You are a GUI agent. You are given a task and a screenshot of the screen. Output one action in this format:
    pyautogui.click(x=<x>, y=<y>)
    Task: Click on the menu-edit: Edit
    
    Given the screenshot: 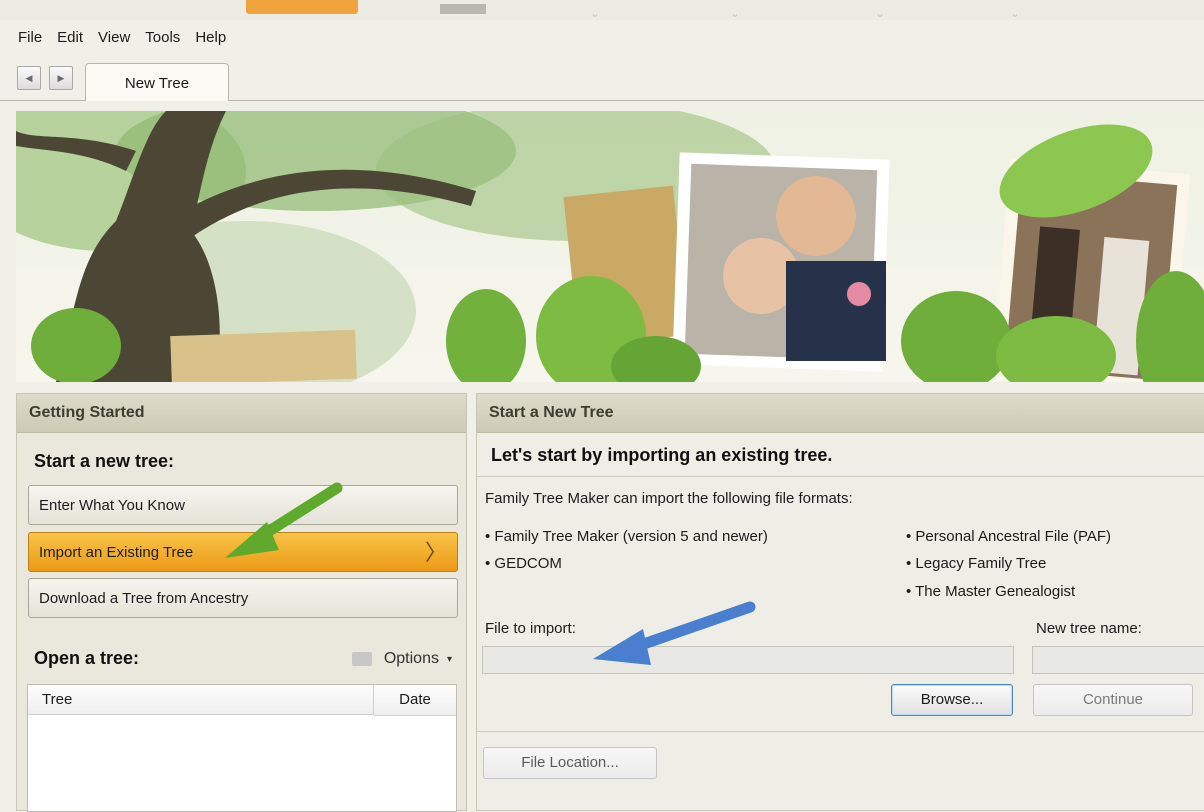 What is the action you would take?
    pyautogui.click(x=69, y=38)
    